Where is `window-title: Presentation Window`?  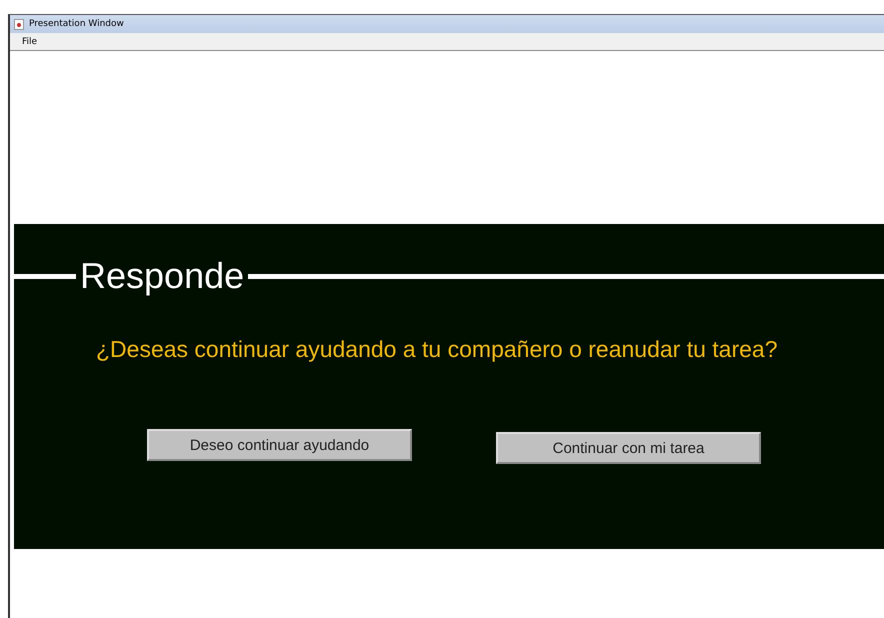 window-title: Presentation Window is located at coordinates (76, 24).